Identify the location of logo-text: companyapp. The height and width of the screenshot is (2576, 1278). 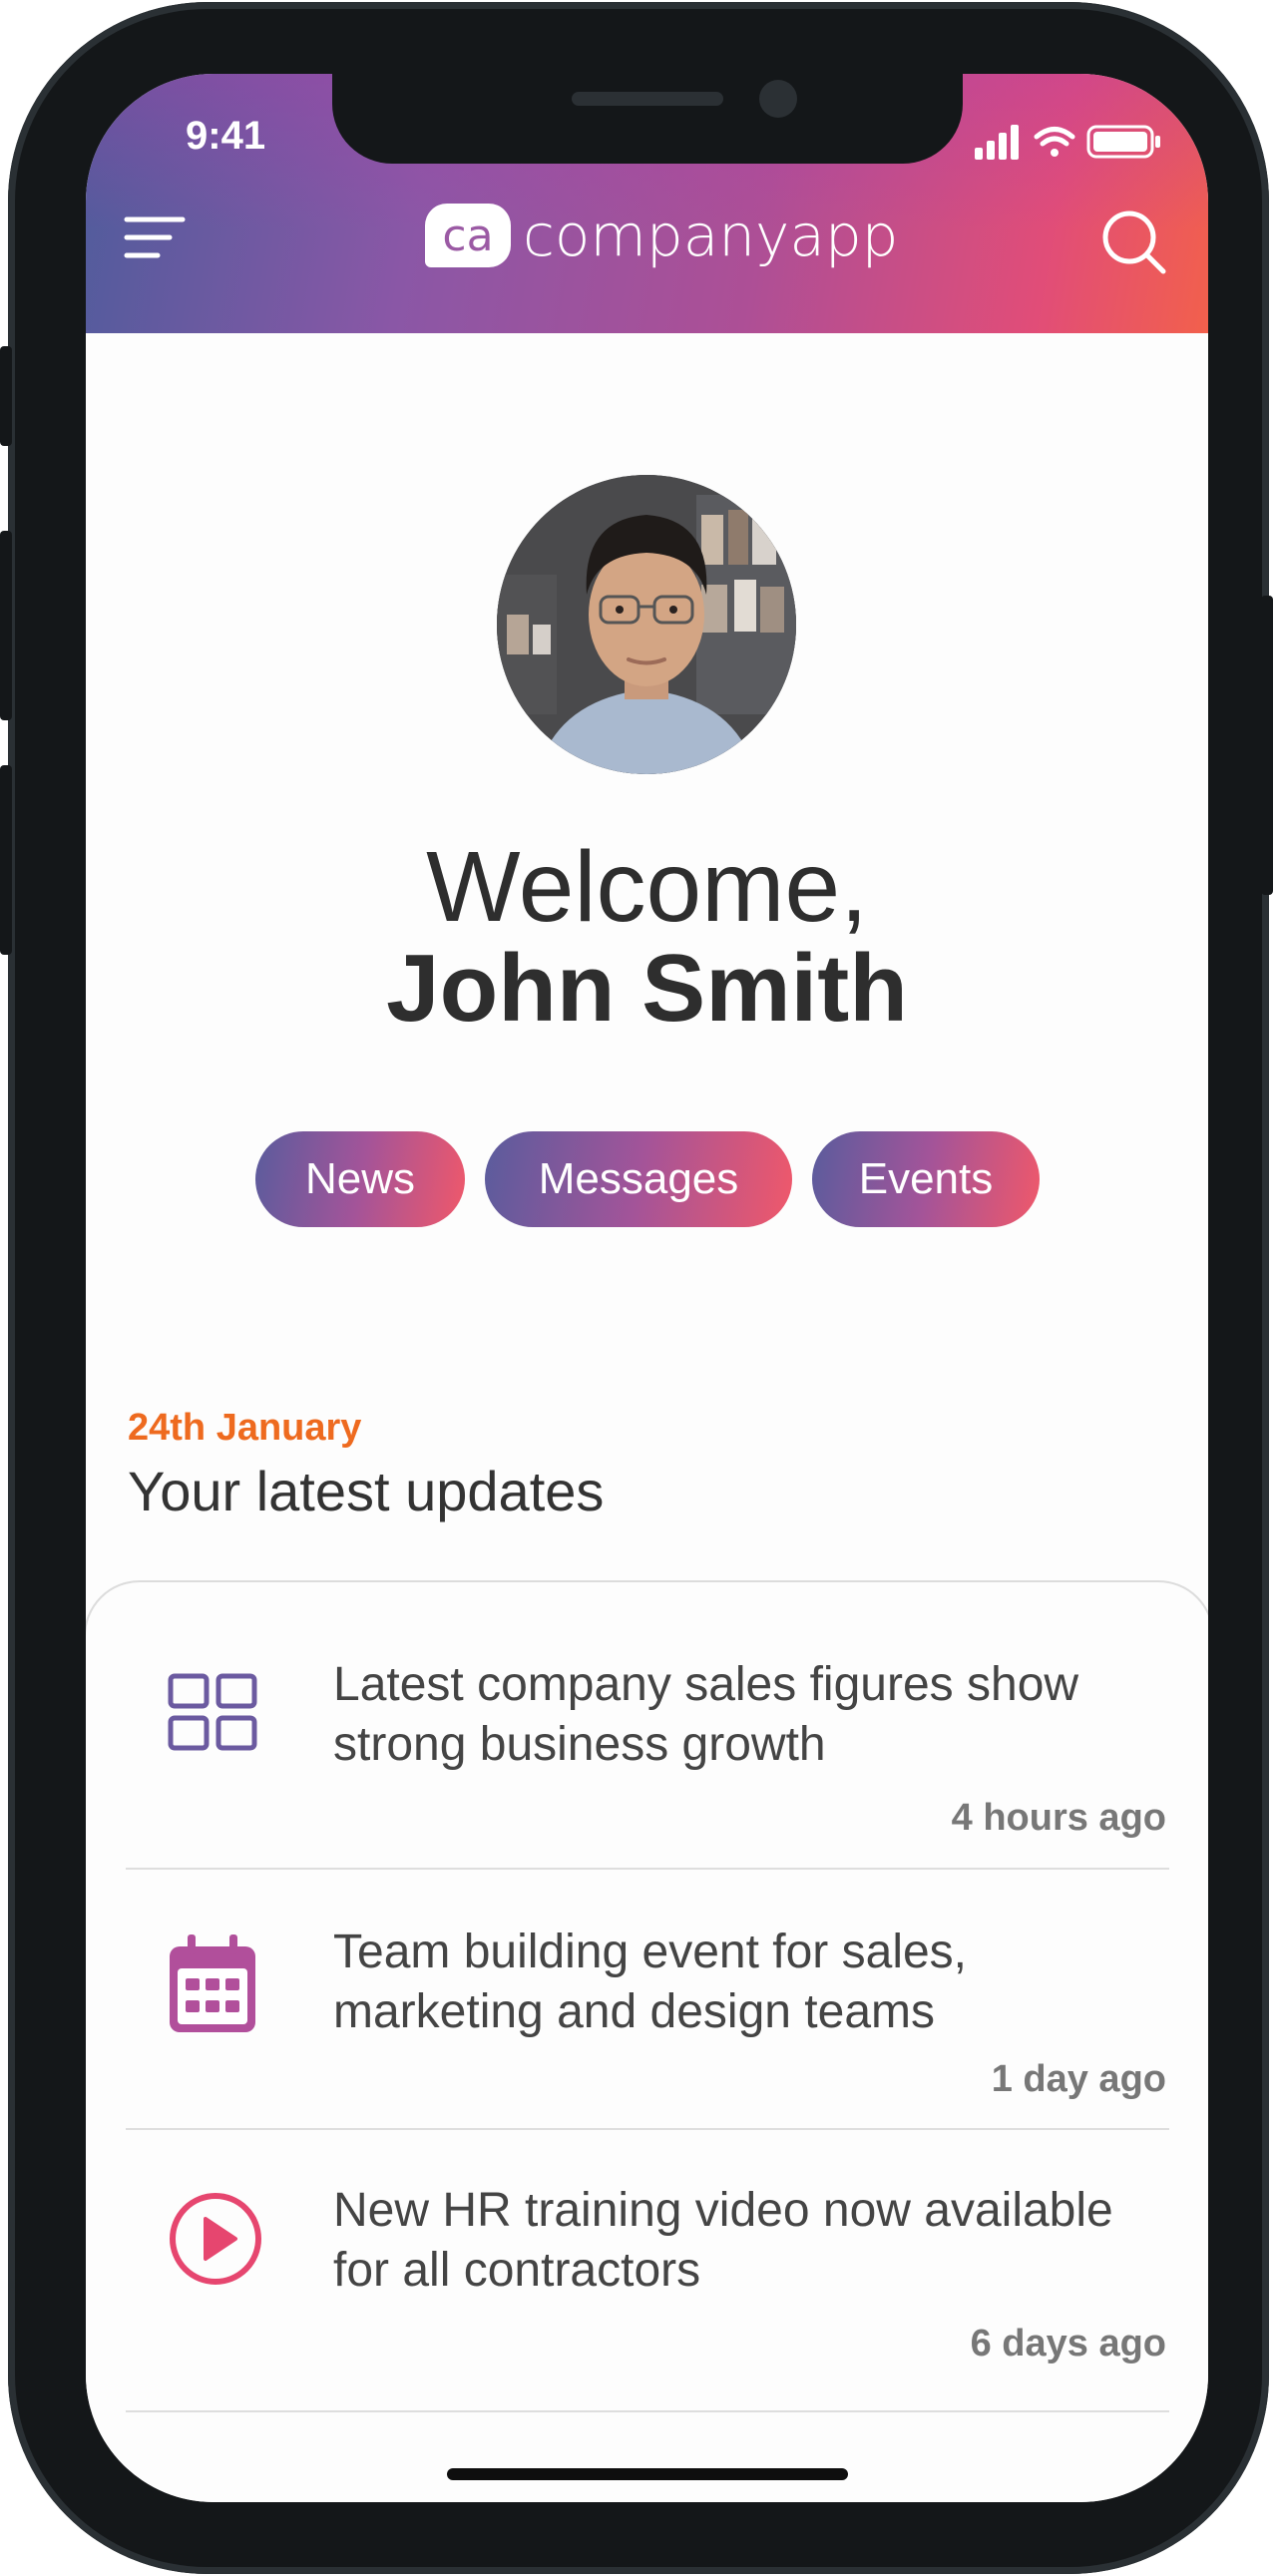
(711, 235).